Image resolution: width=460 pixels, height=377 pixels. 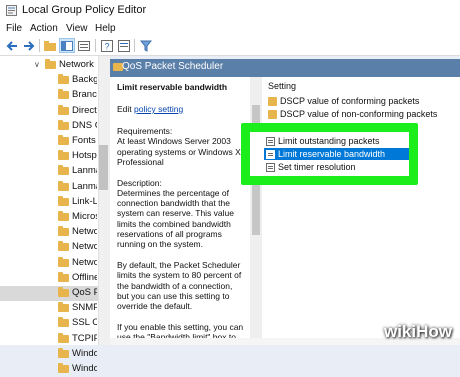 I want to click on setting-label: Limit reservable bandwidth, so click(x=332, y=154).